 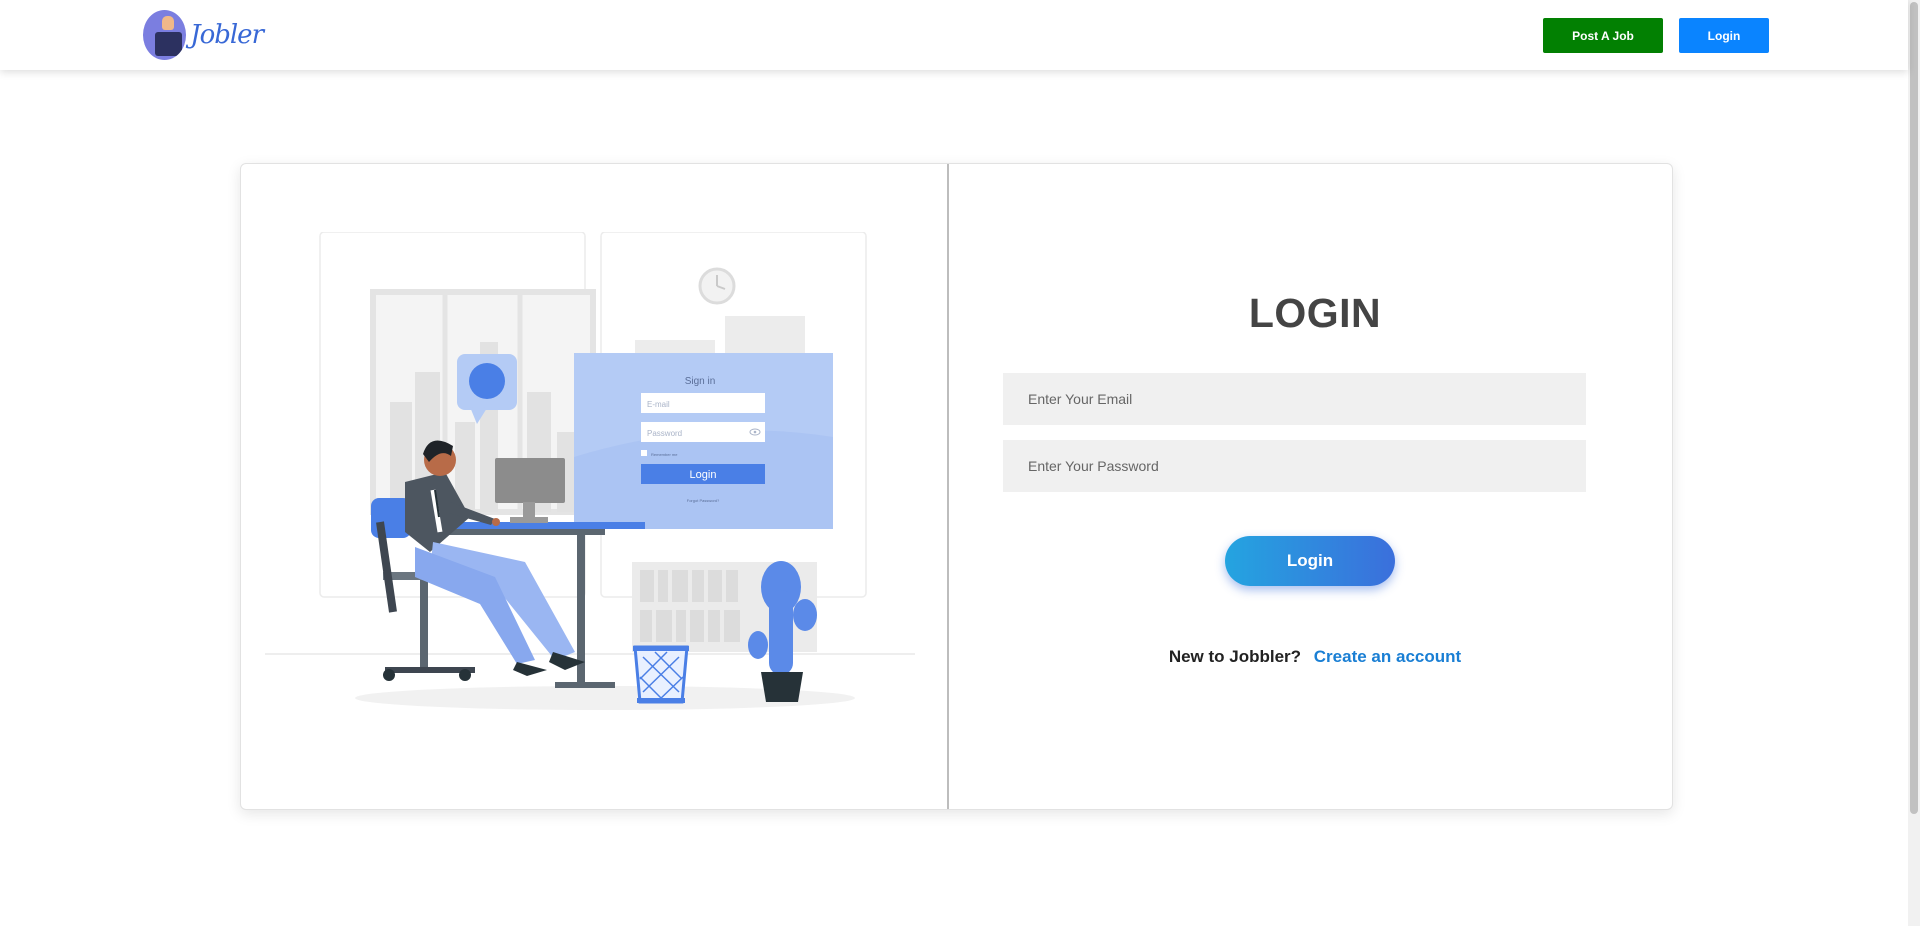 What do you see at coordinates (1315, 313) in the screenshot?
I see `login-title: LOGIN` at bounding box center [1315, 313].